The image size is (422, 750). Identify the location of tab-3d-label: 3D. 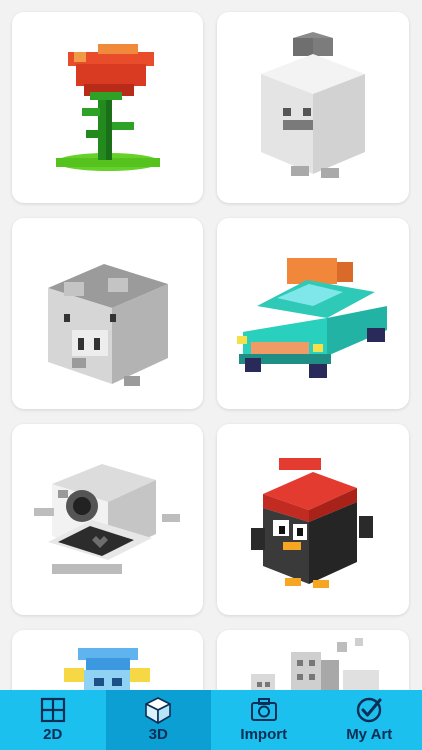
(158, 734).